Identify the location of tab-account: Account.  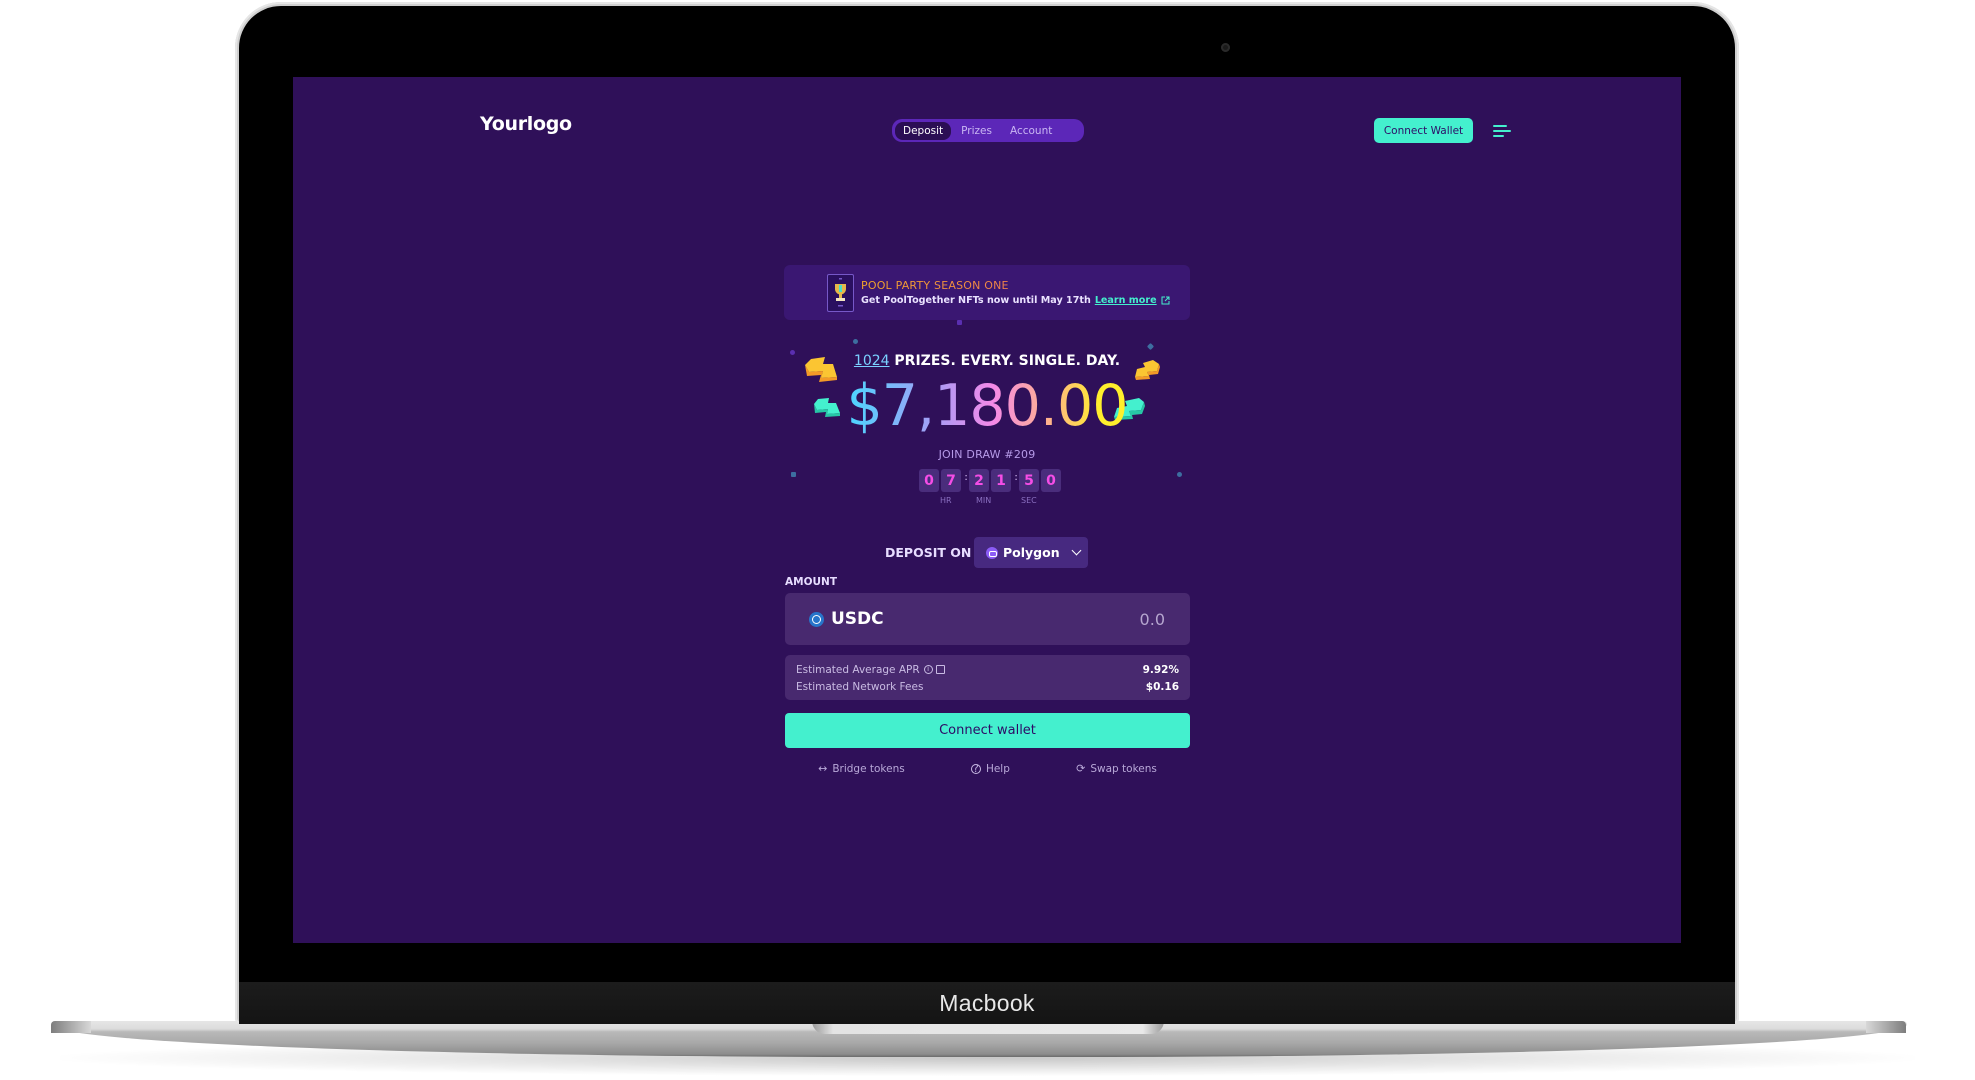
(1031, 131).